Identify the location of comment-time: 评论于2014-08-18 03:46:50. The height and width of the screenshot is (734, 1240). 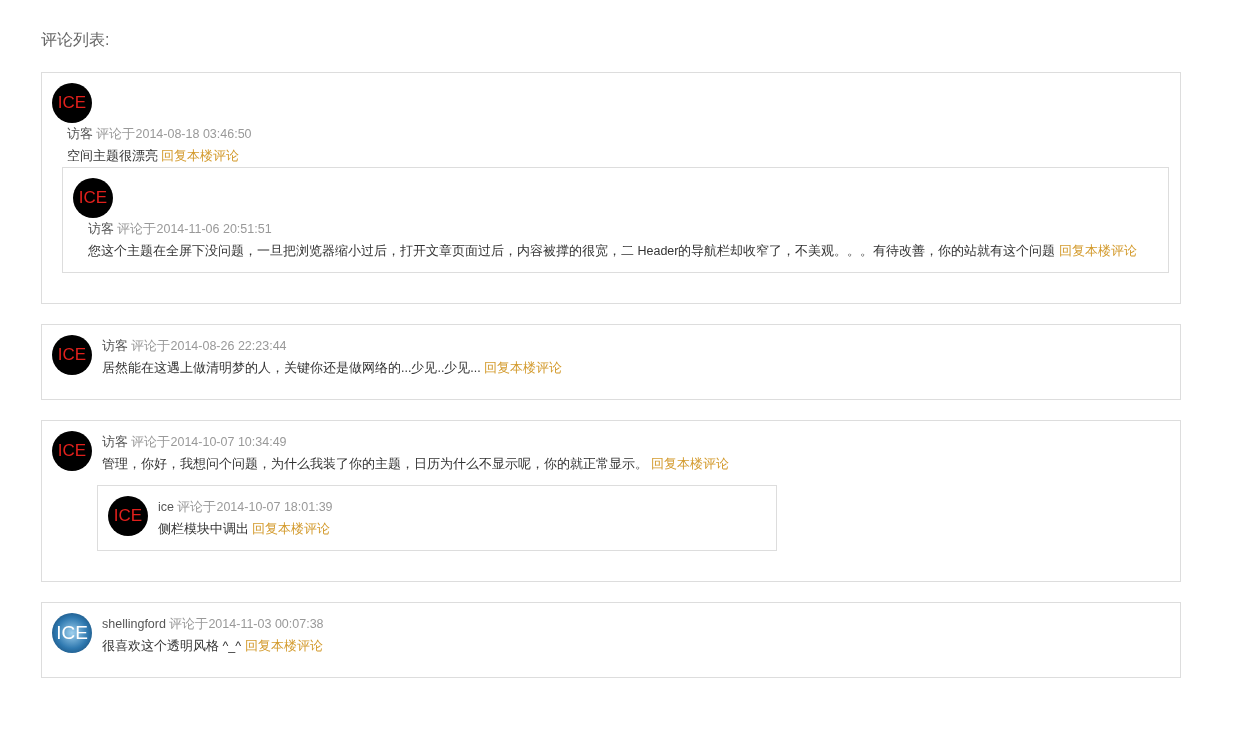
(174, 134).